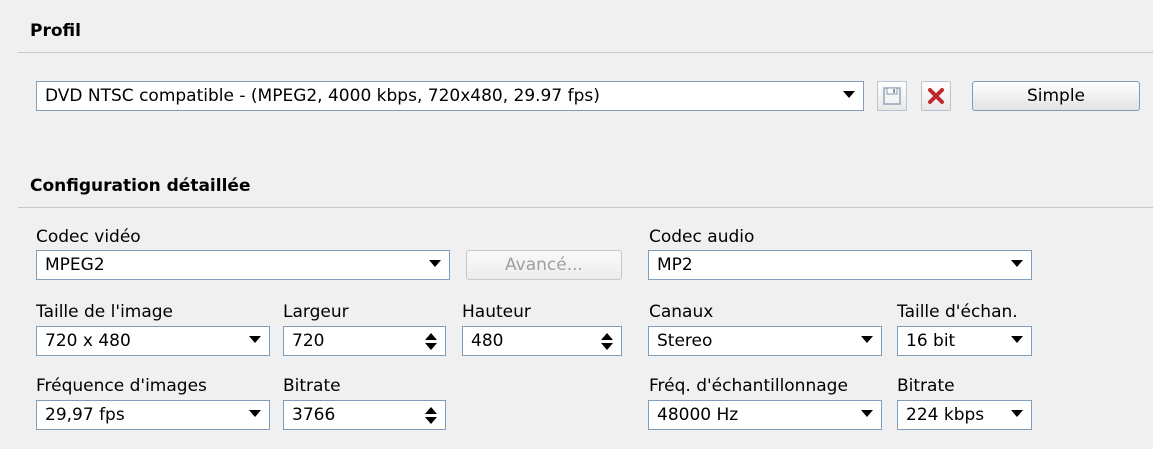  I want to click on image-size-select: 720 x 480, so click(153, 341).